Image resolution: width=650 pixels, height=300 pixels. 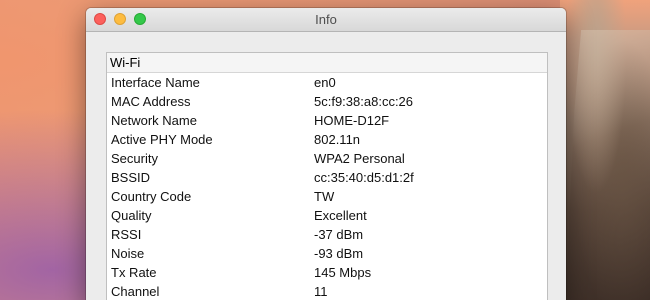 I want to click on row-label: Channel, so click(x=135, y=291).